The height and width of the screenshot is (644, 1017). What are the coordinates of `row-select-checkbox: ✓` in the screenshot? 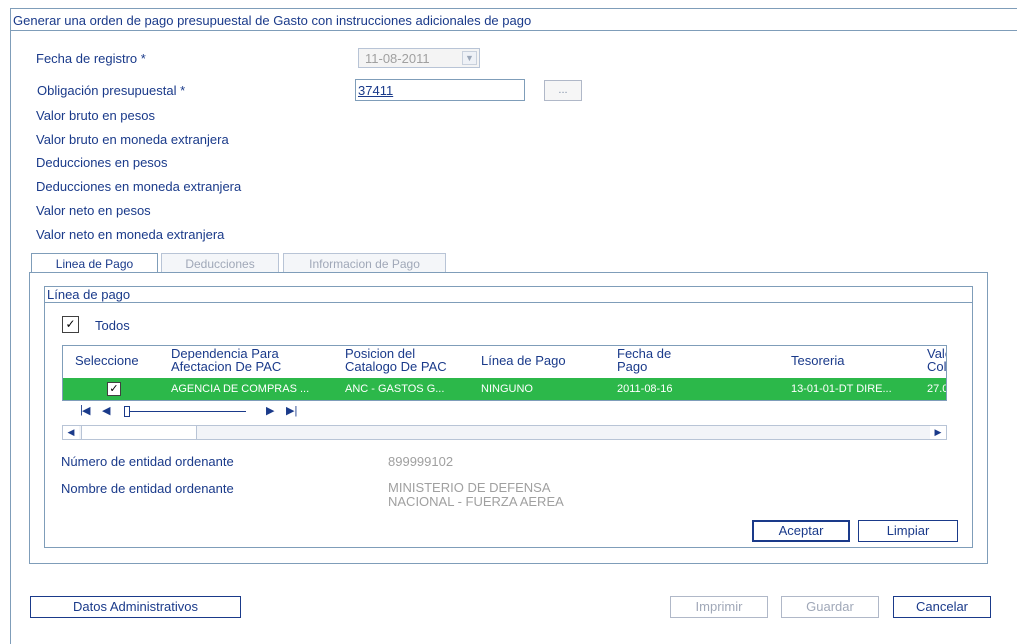 It's located at (114, 389).